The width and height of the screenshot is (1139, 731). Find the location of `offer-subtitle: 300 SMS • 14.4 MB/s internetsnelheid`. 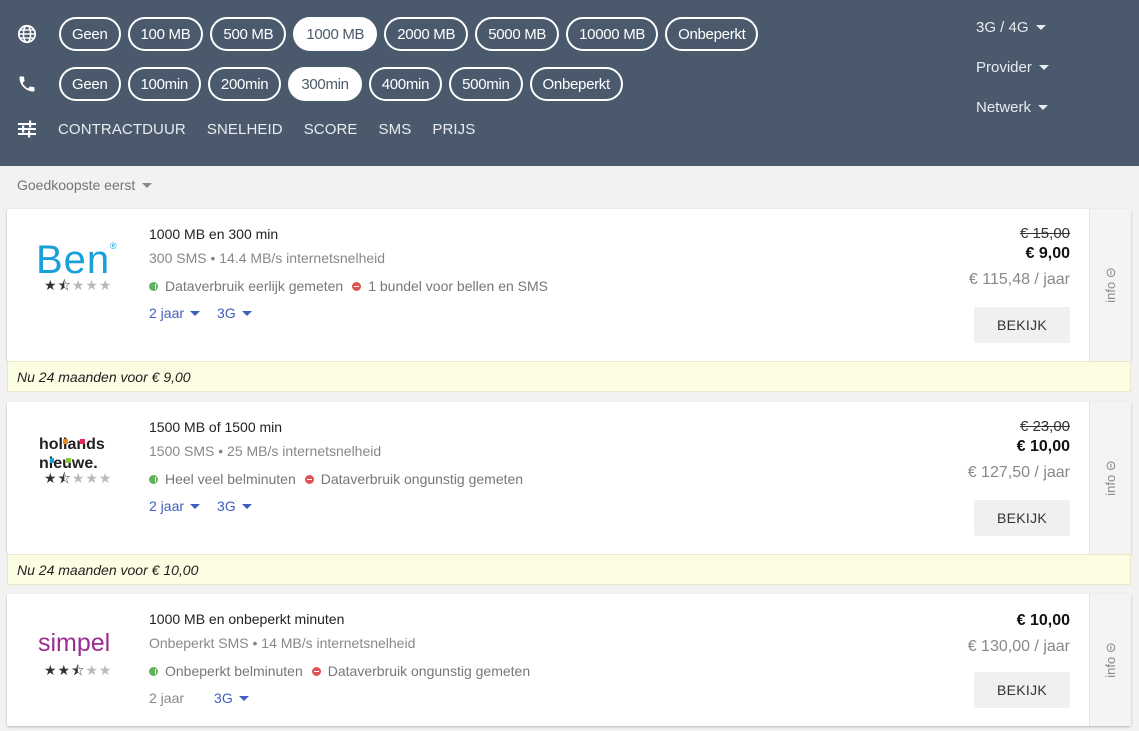

offer-subtitle: 300 SMS • 14.4 MB/s internetsnelheid is located at coordinates (267, 258).